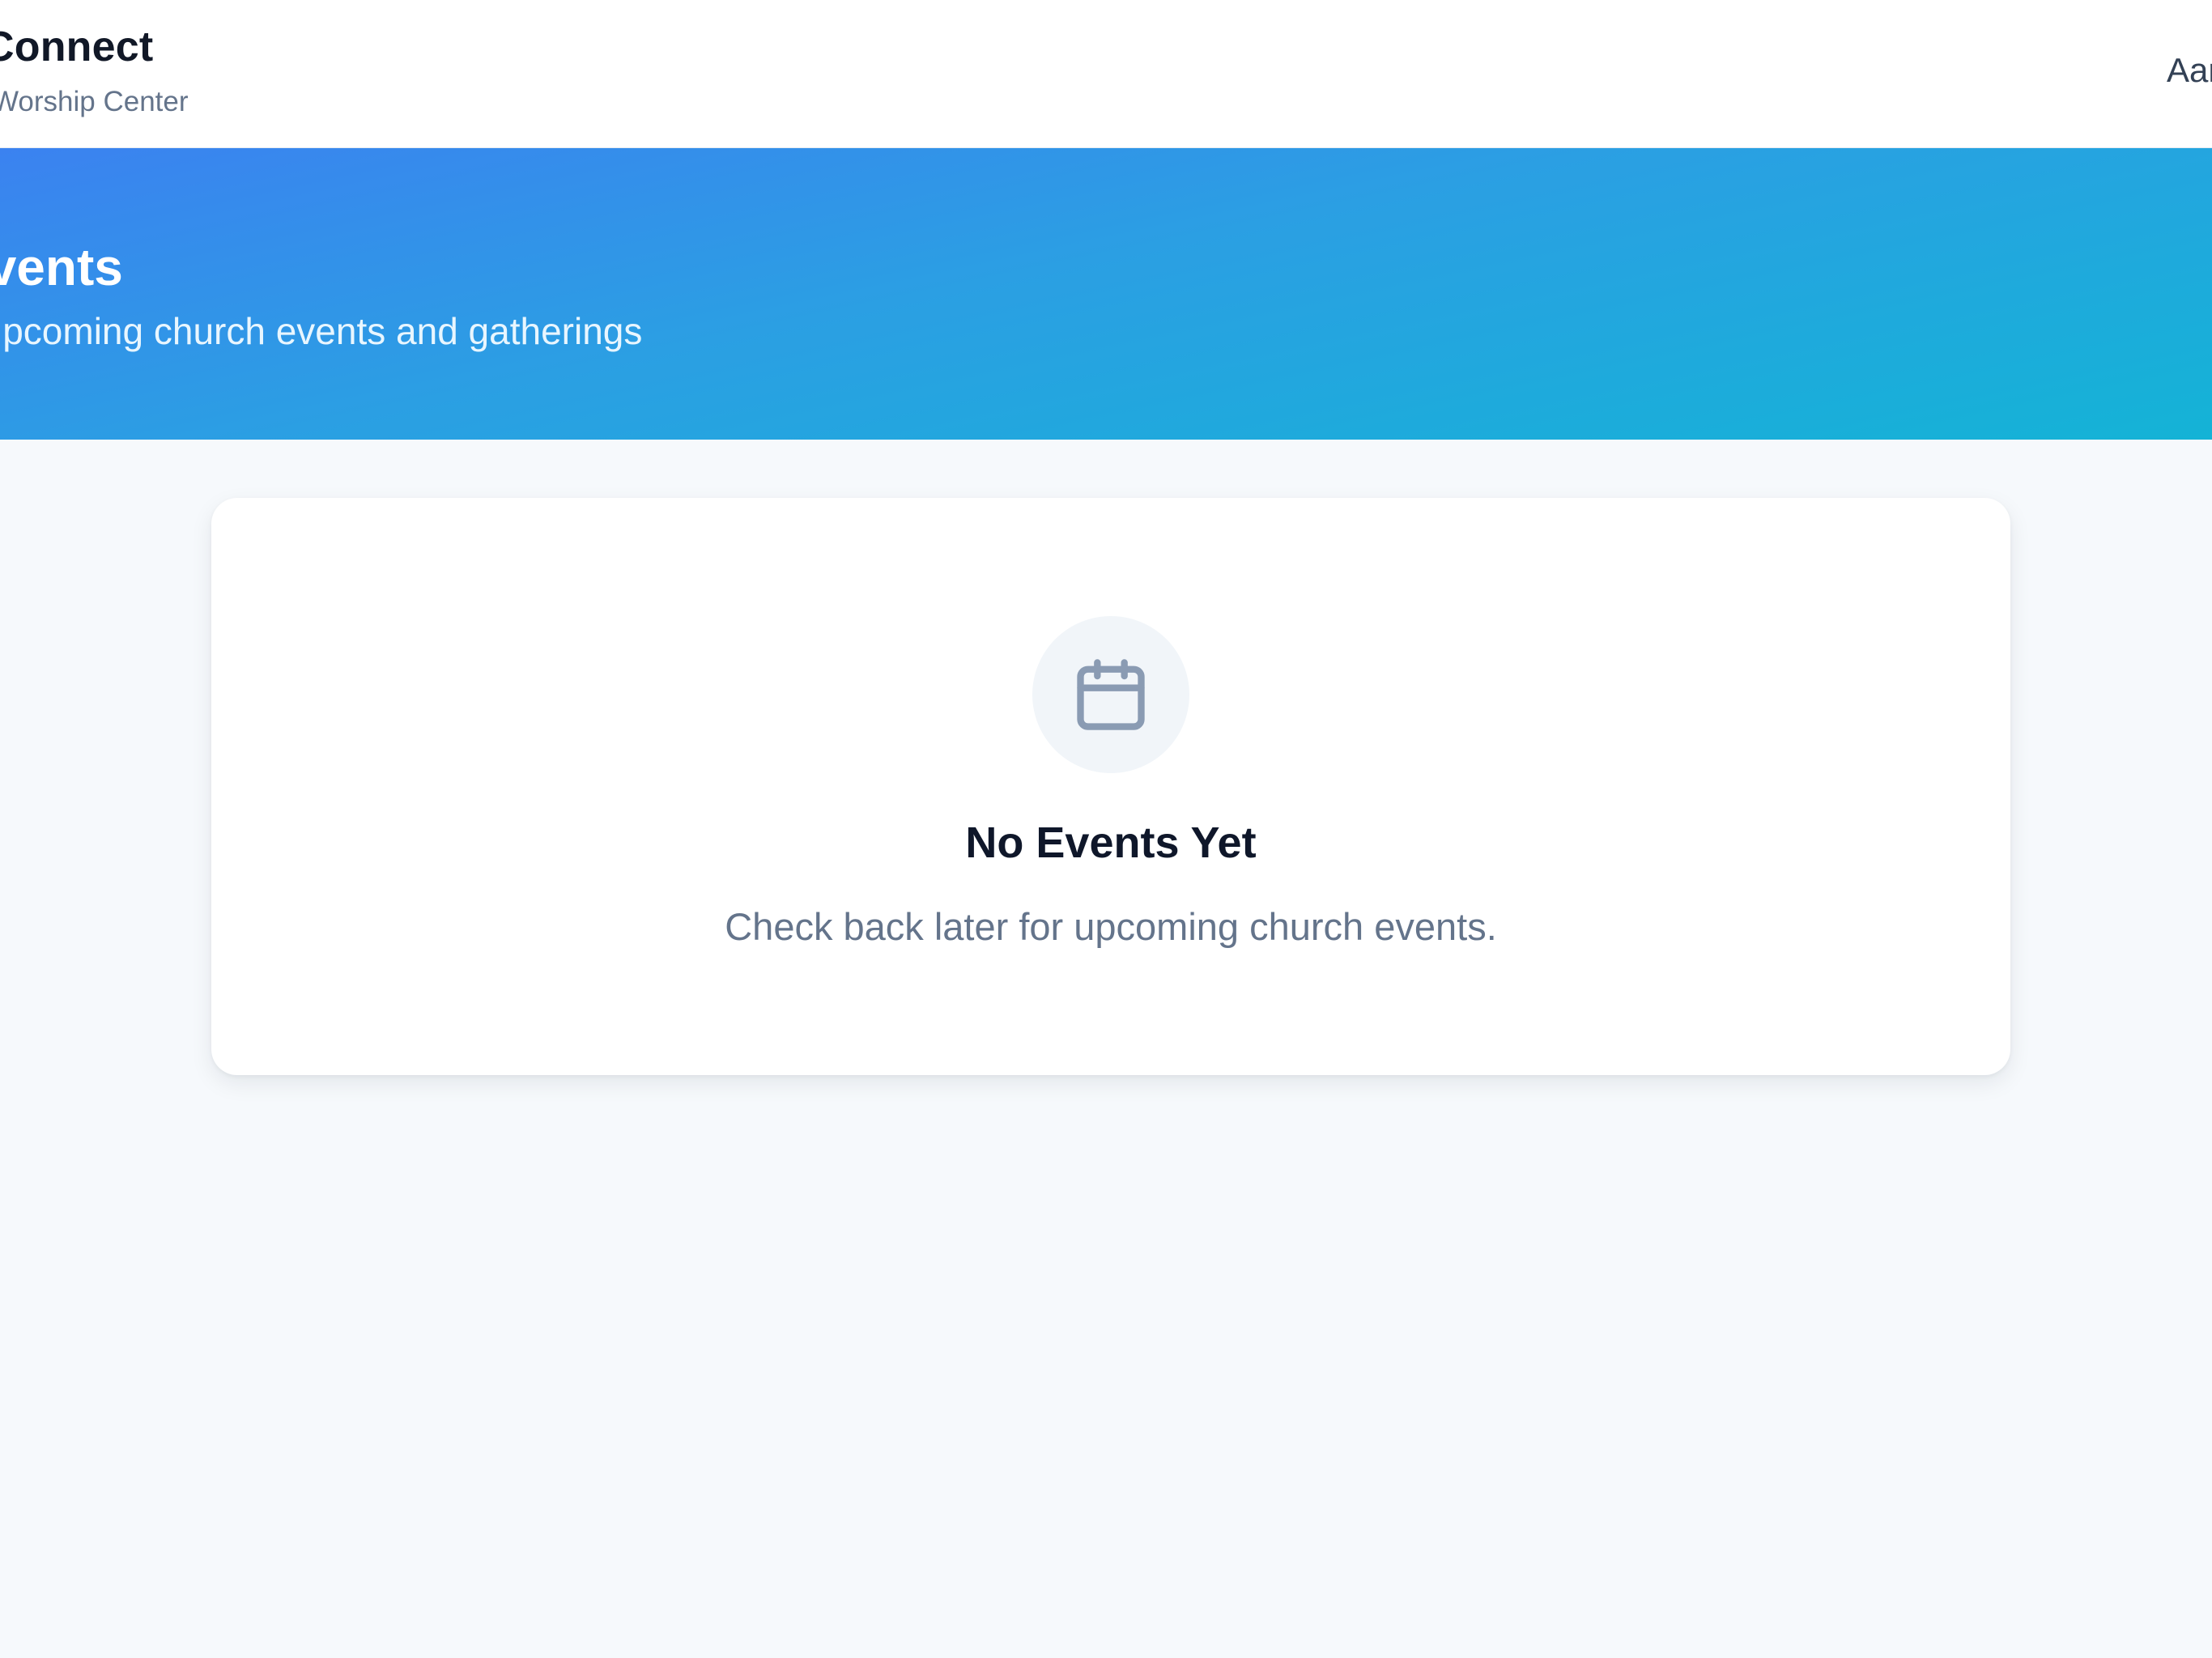  I want to click on user-menu: Aaron, so click(2189, 70).